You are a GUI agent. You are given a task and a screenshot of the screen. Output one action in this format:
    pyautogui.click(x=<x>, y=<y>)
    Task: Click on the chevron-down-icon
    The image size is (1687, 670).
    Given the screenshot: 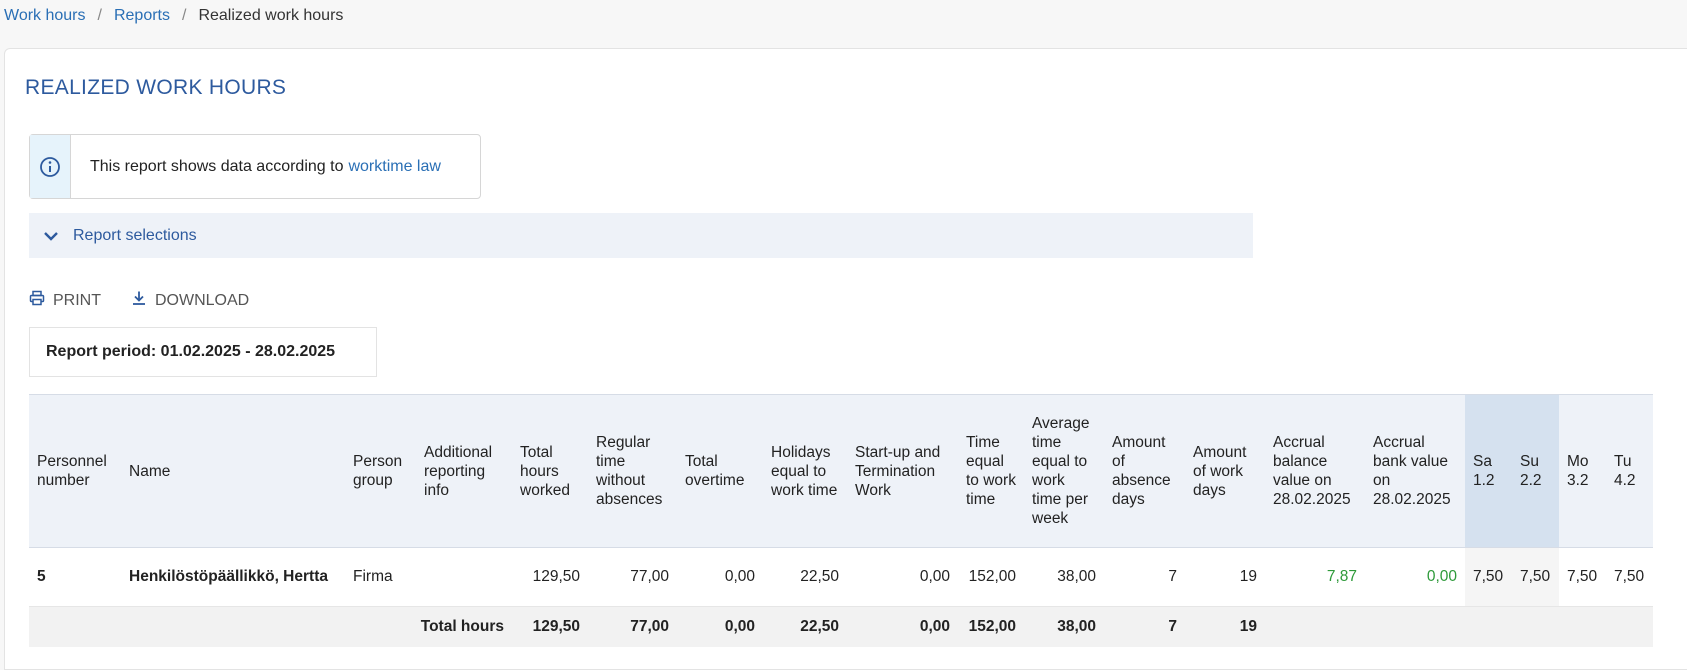 What is the action you would take?
    pyautogui.click(x=51, y=236)
    